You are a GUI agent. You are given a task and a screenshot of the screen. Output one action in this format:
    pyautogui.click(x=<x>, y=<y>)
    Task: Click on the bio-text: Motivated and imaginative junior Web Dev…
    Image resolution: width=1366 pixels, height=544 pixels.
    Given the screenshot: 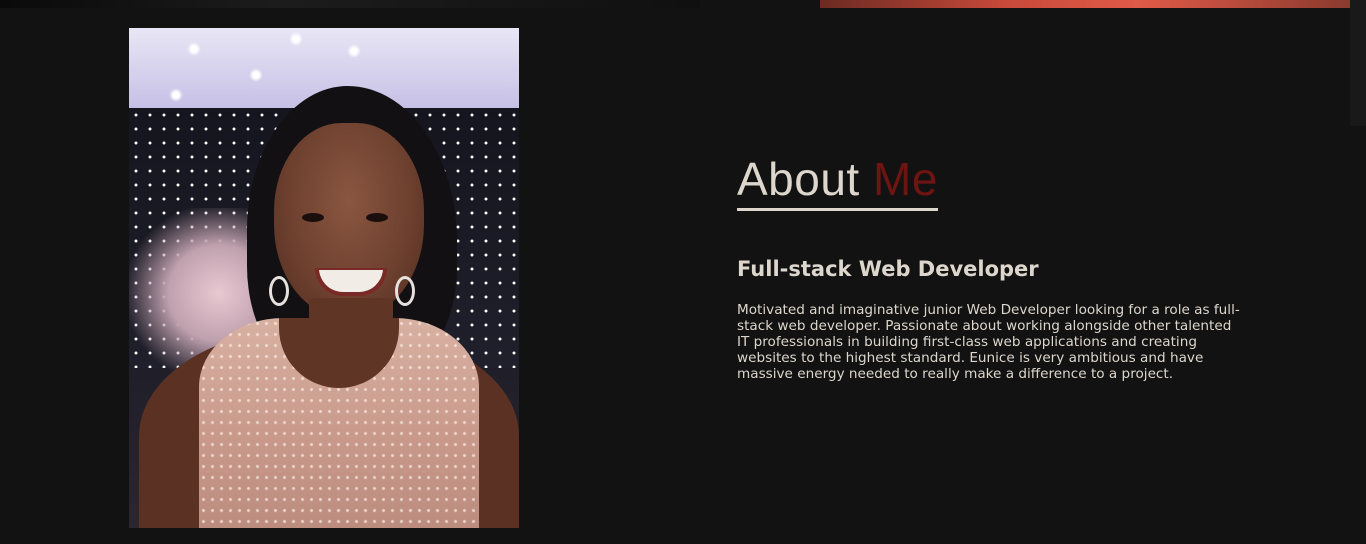 What is the action you would take?
    pyautogui.click(x=988, y=342)
    